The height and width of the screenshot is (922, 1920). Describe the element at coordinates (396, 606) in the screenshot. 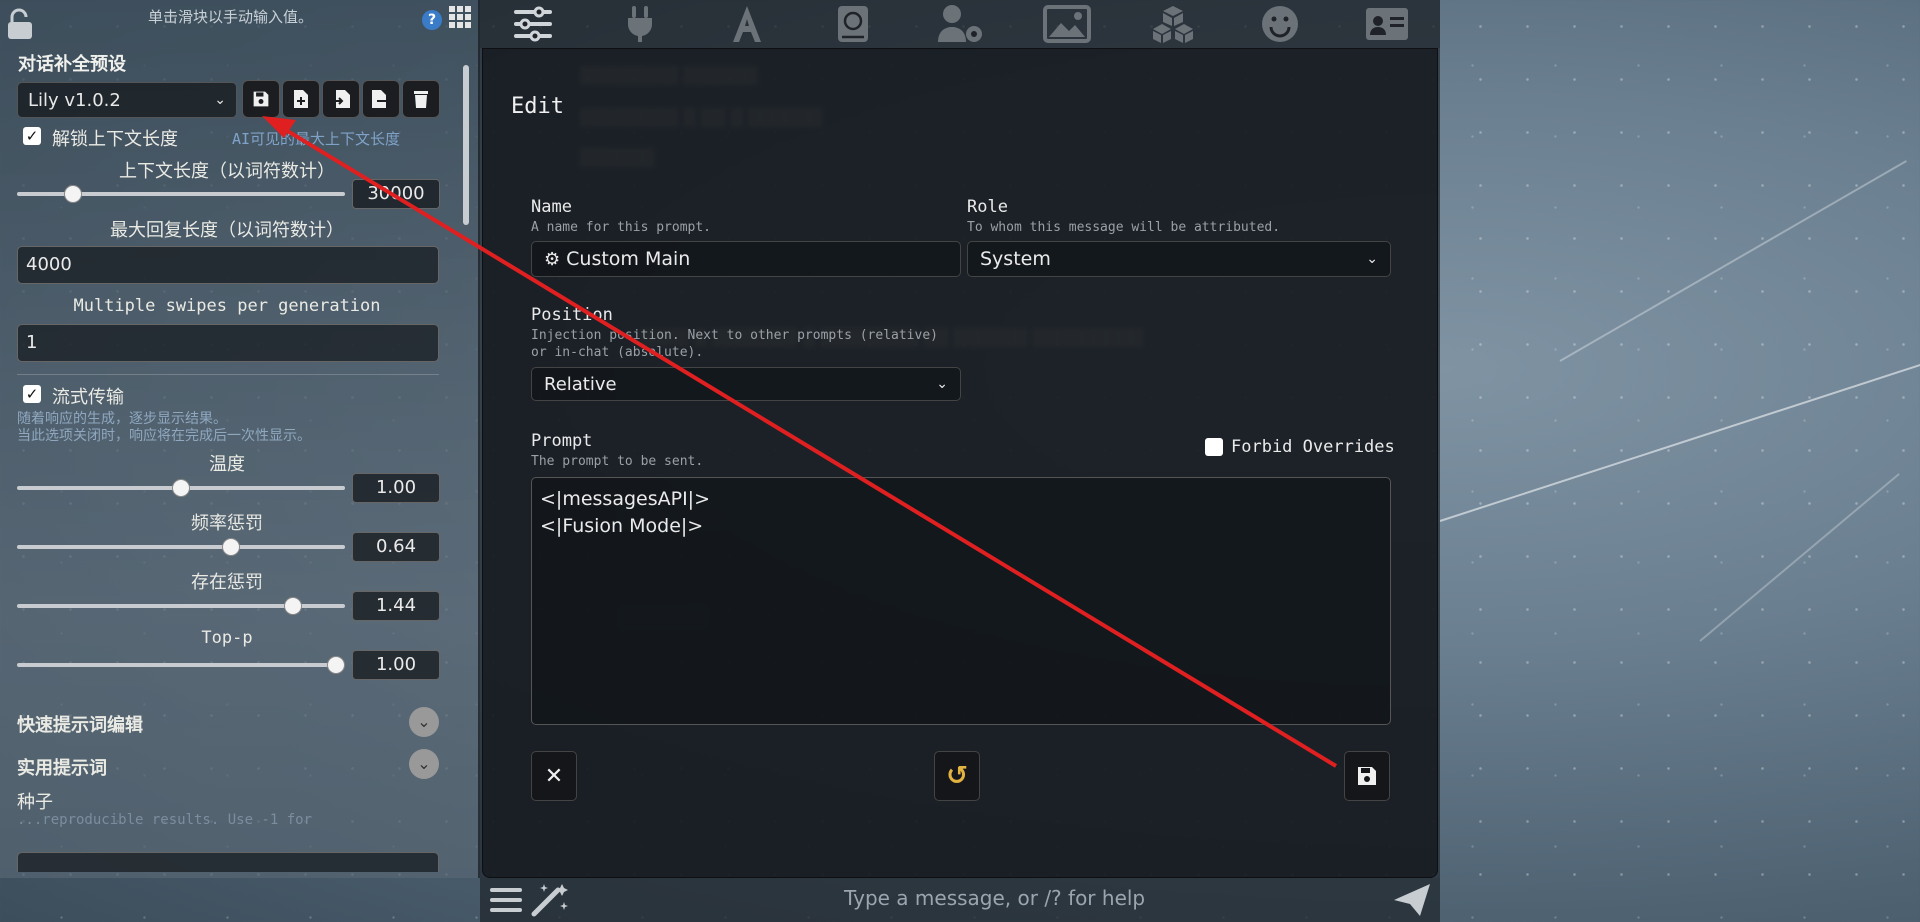

I see `presence-penalty-input: 1.44` at that location.